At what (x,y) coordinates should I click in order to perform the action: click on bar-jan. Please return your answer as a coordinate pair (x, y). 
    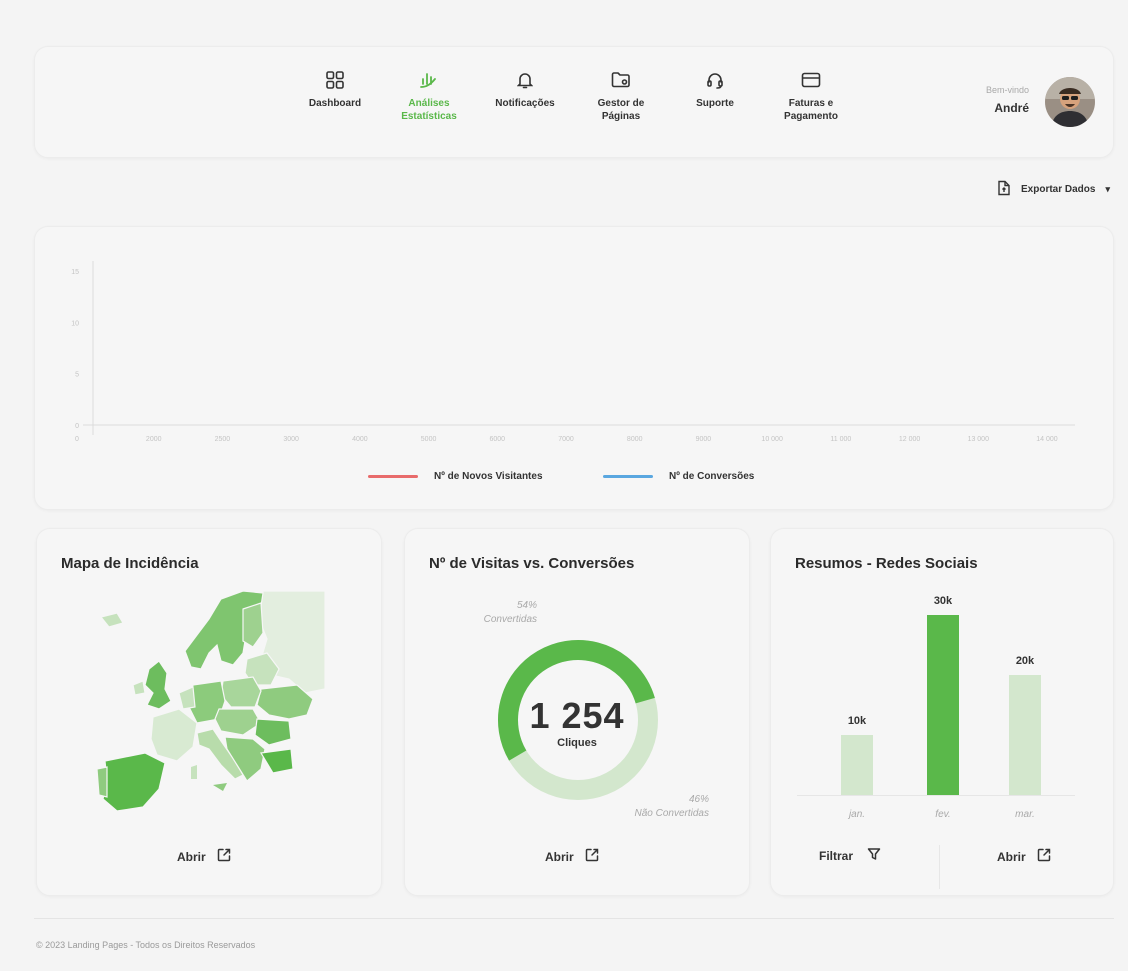
    Looking at the image, I should click on (857, 765).